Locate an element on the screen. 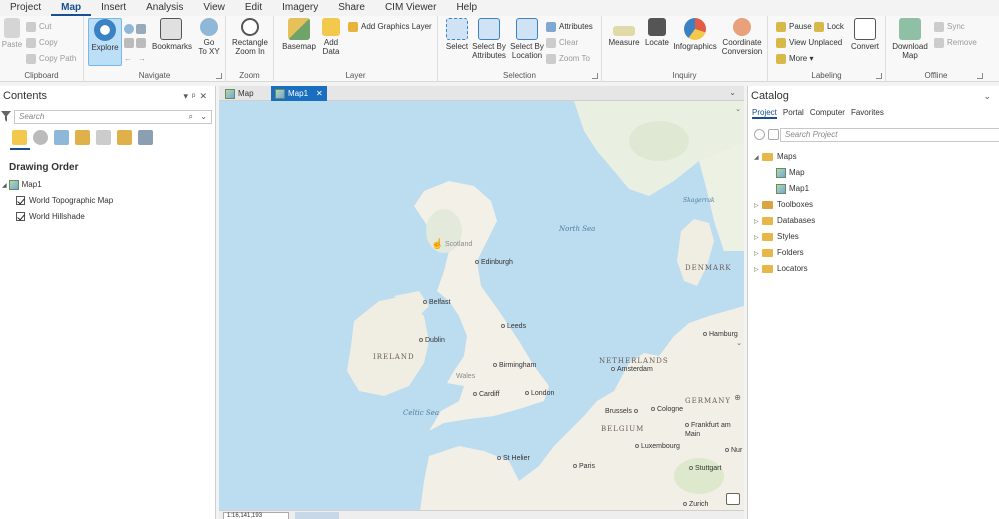  map-tab-map: Map is located at coordinates (239, 93).